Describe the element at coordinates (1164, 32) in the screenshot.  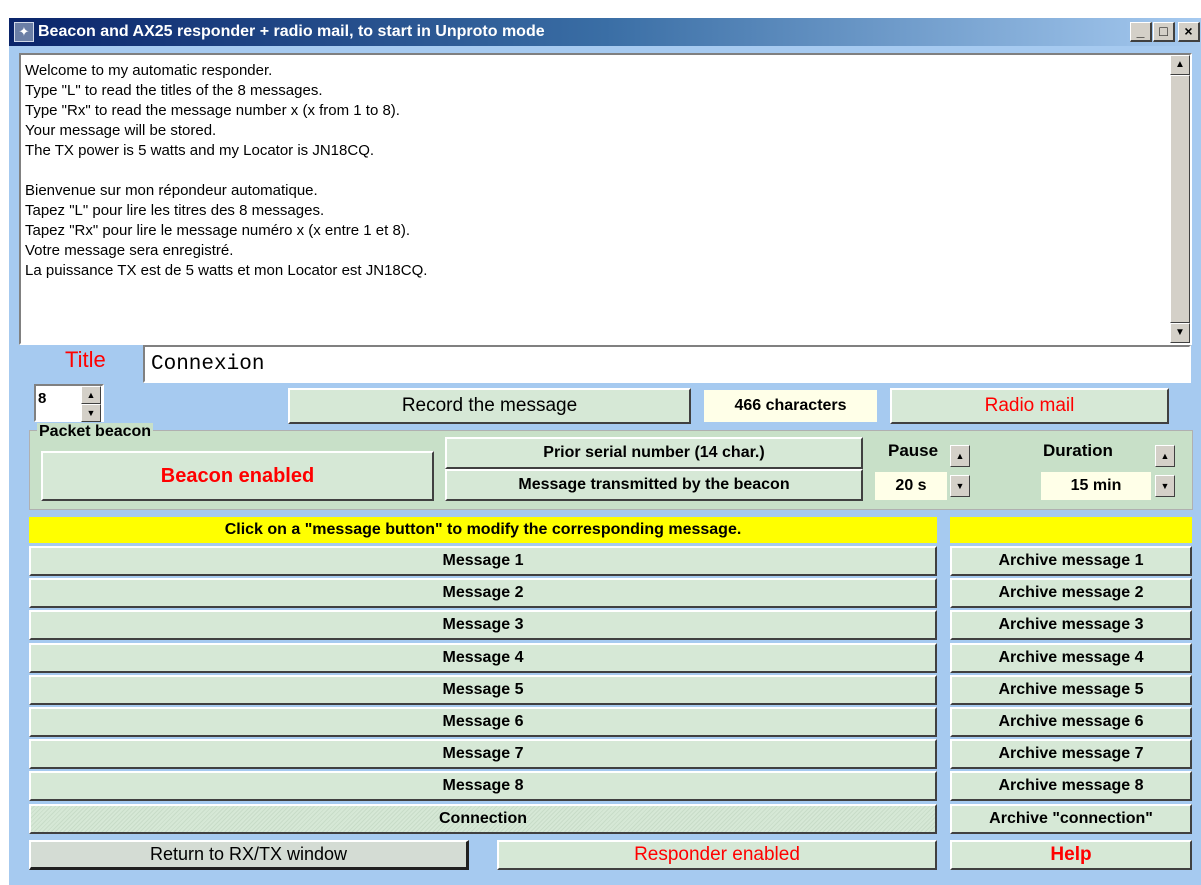
I see `maximize-button: □` at that location.